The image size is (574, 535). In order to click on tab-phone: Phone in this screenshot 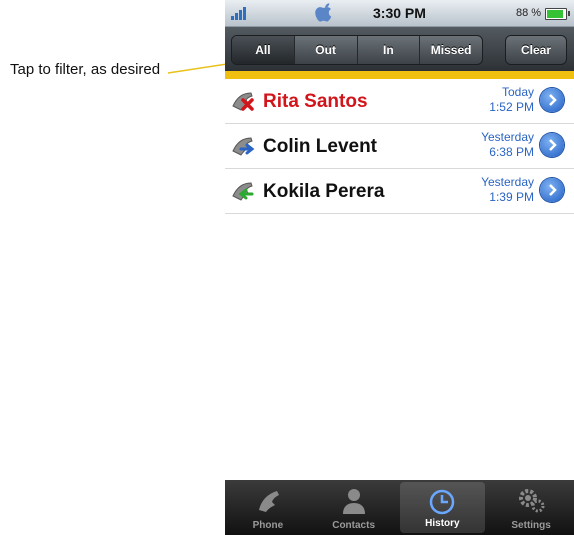, I will do `click(268, 507)`.